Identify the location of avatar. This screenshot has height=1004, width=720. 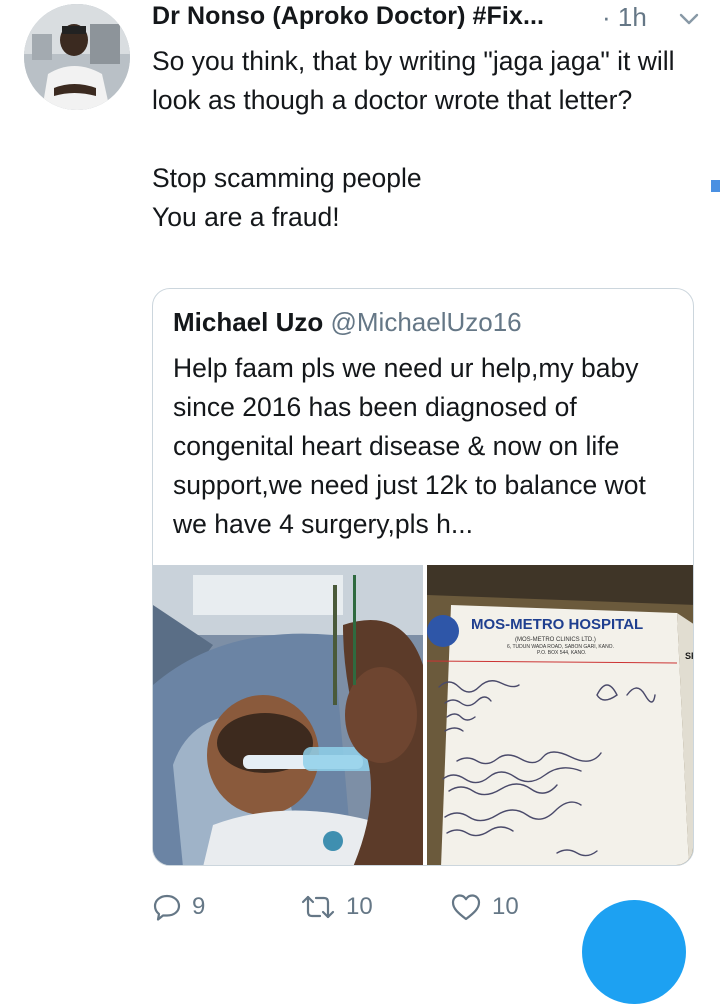
(77, 57).